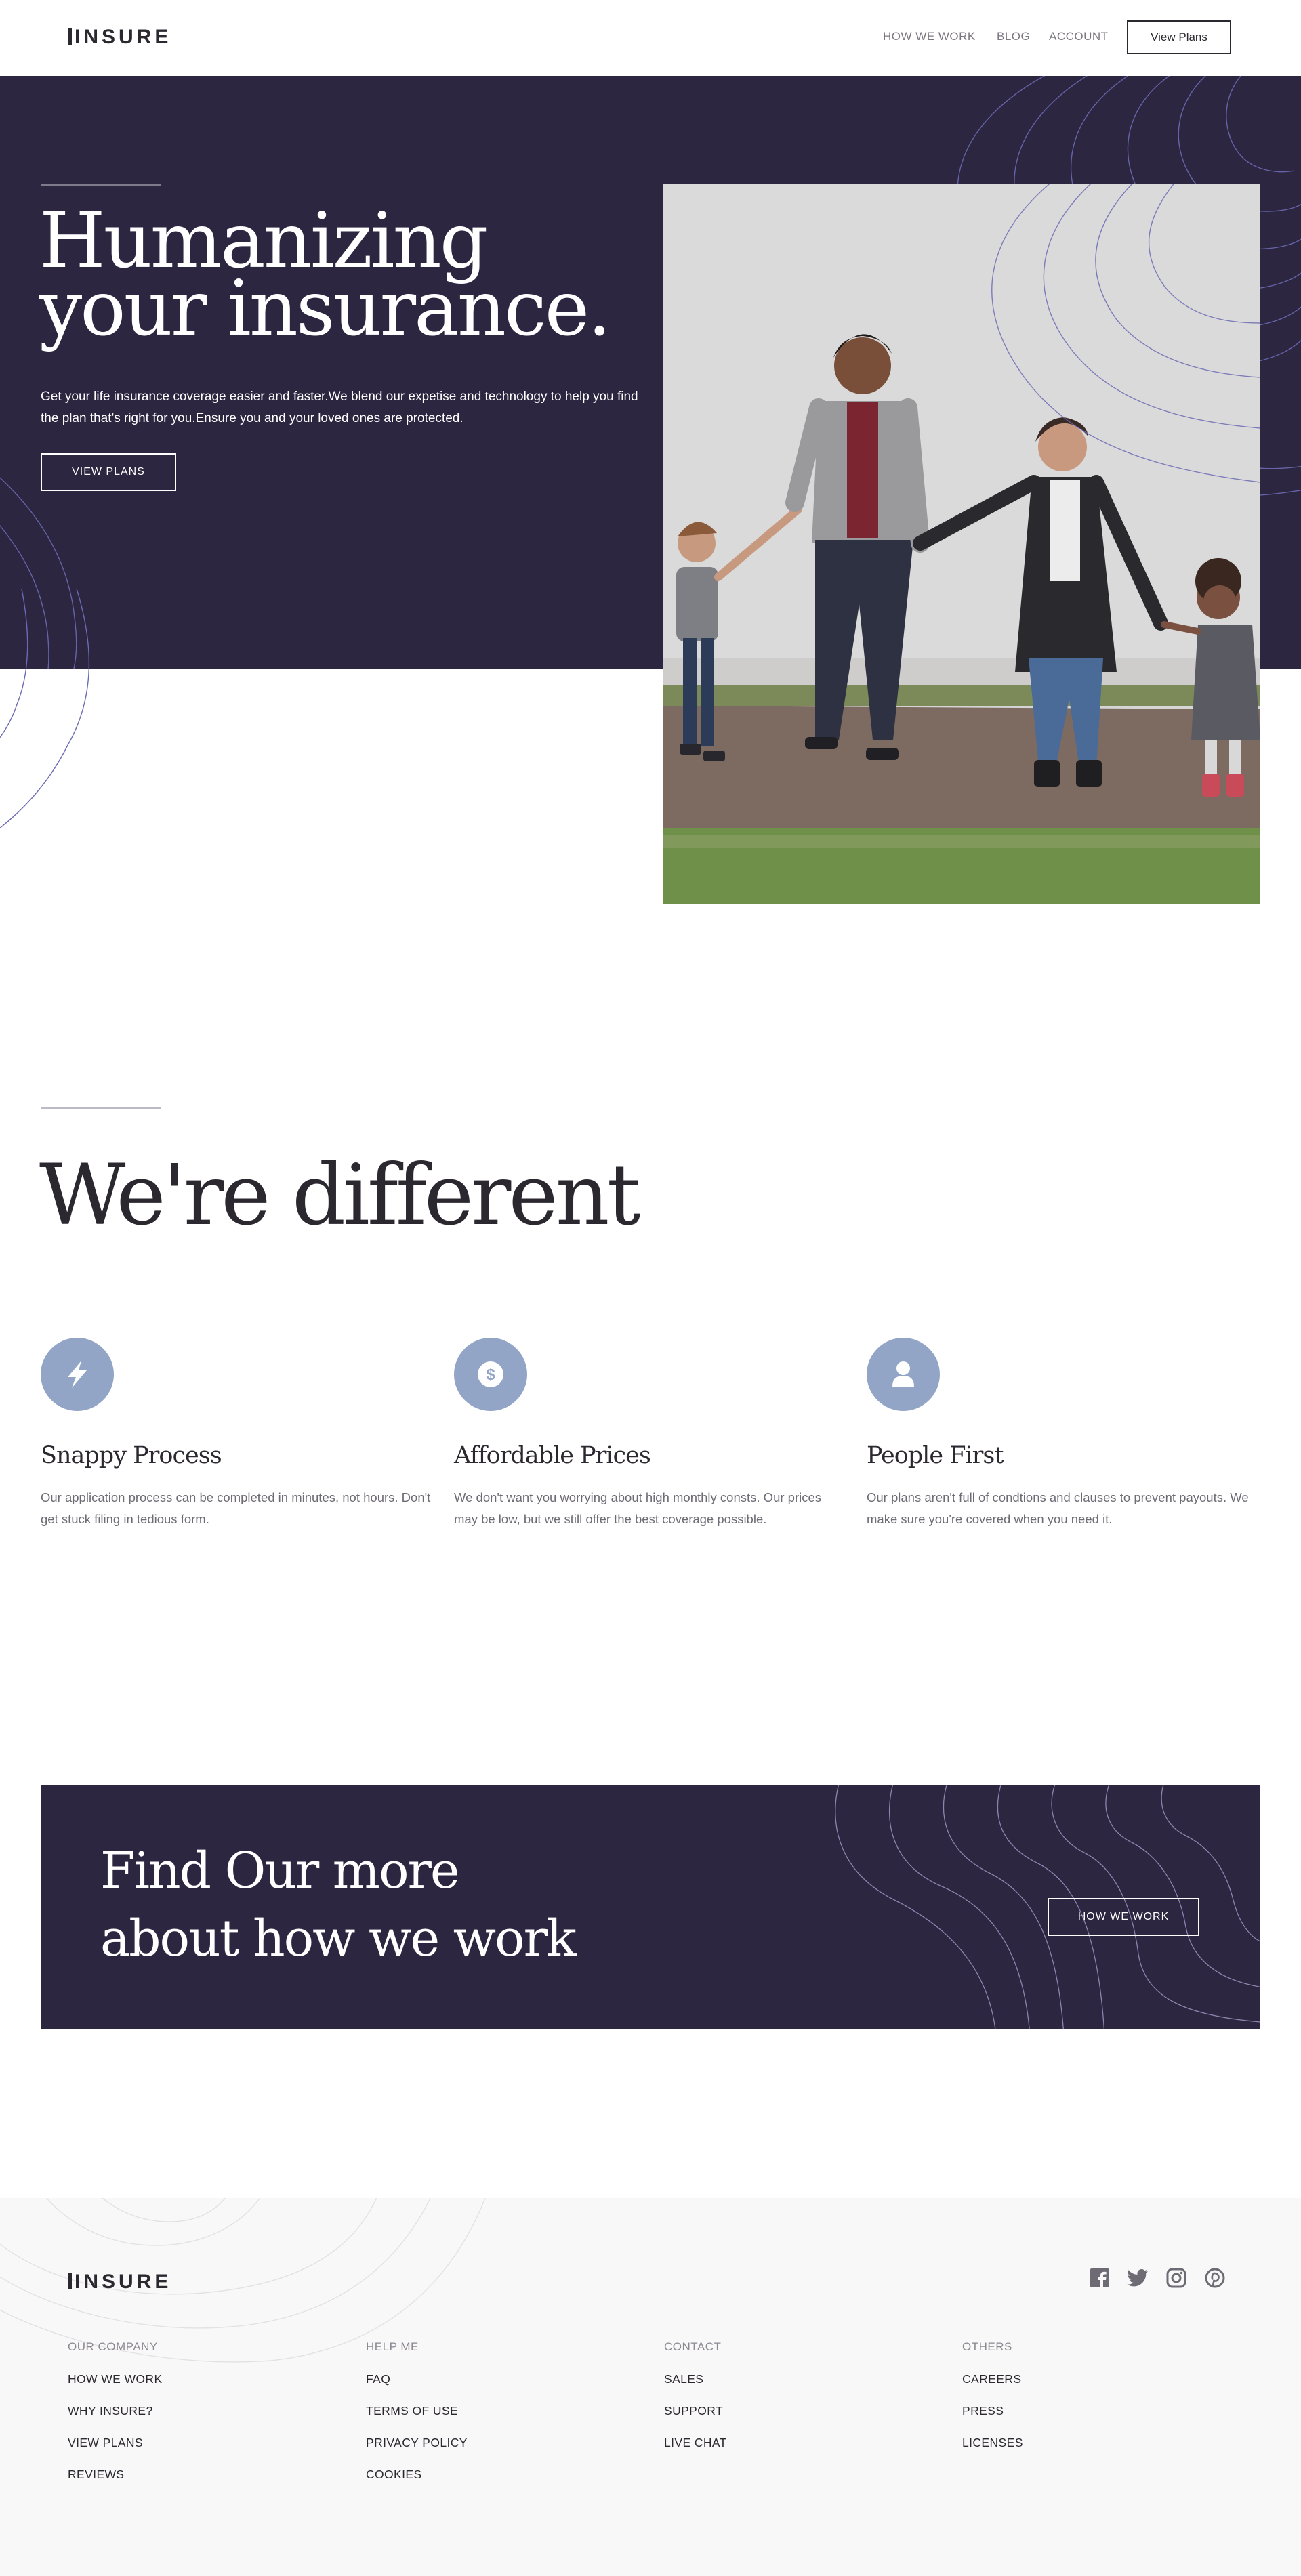 Image resolution: width=1301 pixels, height=2576 pixels. I want to click on instagram-icon, so click(1176, 2277).